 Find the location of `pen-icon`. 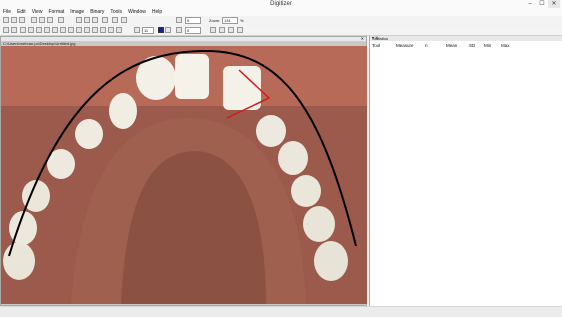

pen-icon is located at coordinates (137, 30).